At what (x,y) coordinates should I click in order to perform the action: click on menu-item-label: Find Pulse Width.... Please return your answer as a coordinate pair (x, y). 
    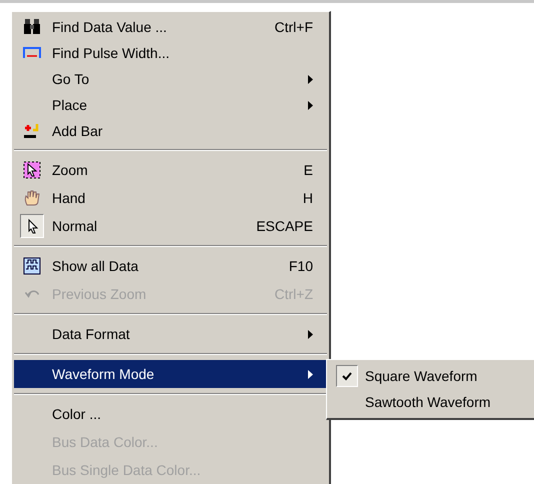
    Looking at the image, I should click on (111, 53).